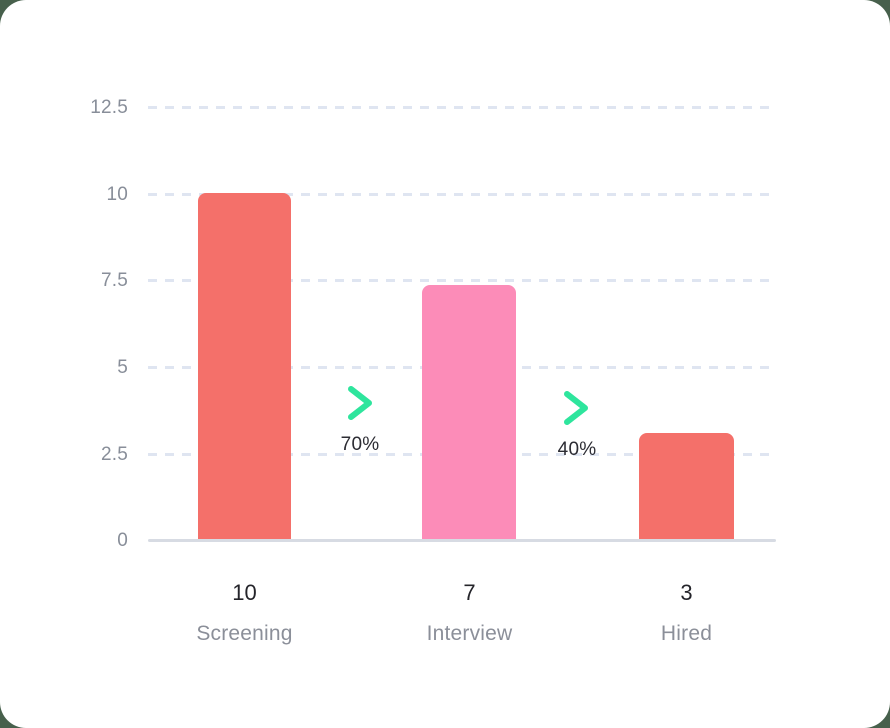 Image resolution: width=890 pixels, height=728 pixels. What do you see at coordinates (469, 612) in the screenshot?
I see `category-interview: 7 Interview` at bounding box center [469, 612].